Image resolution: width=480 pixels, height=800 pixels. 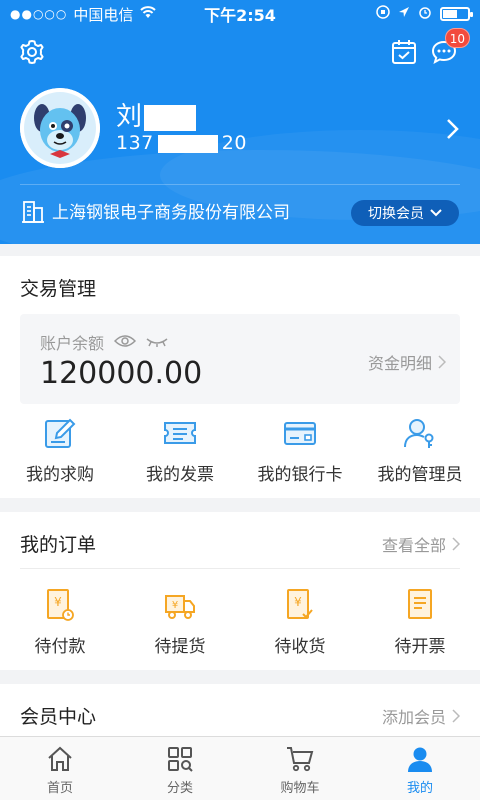 I want to click on trade-item-label: 我的求购, so click(x=60, y=475).